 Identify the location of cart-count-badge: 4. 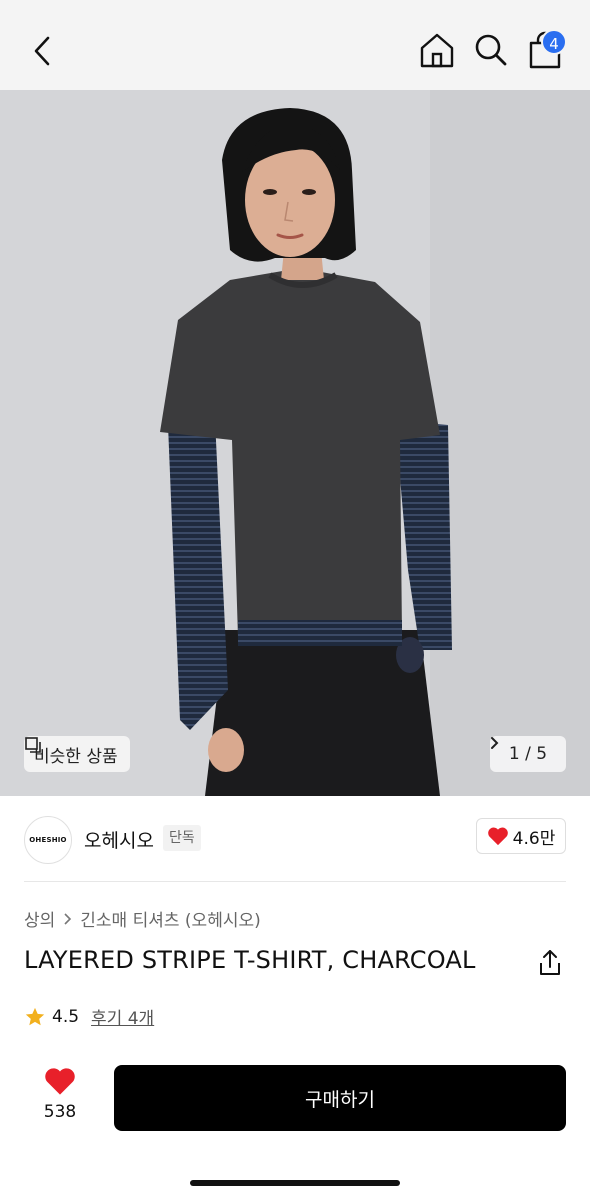
(554, 42).